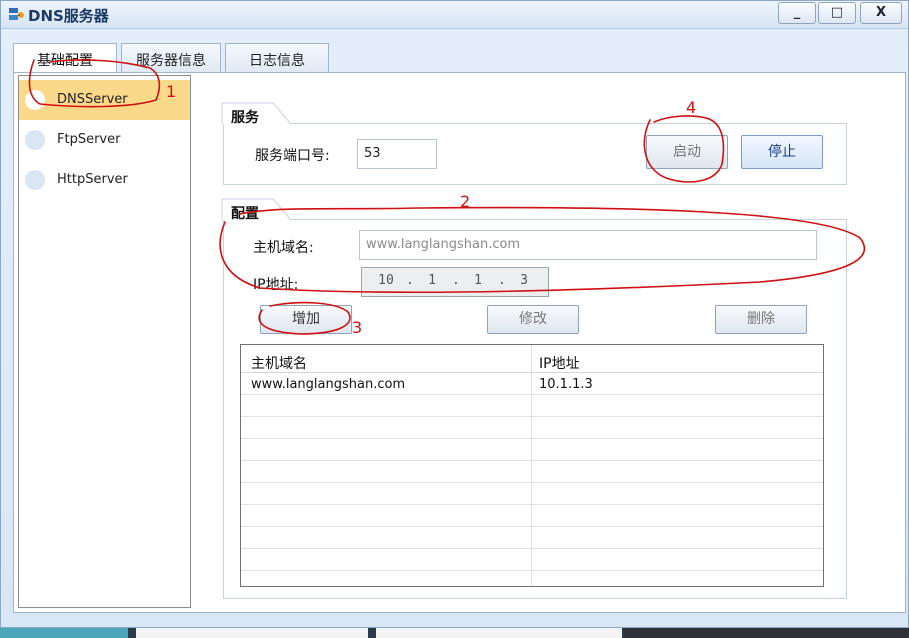 The image size is (909, 638). I want to click on maximize-button: □, so click(837, 13).